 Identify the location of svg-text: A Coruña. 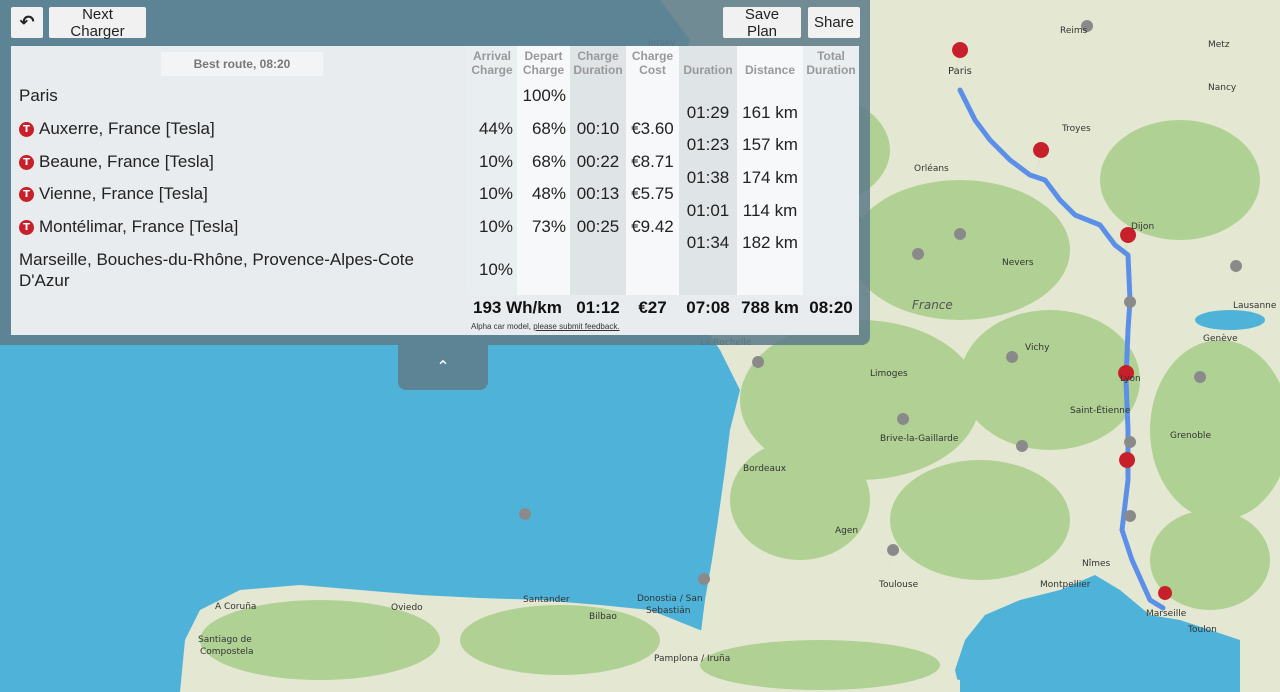
(235, 607).